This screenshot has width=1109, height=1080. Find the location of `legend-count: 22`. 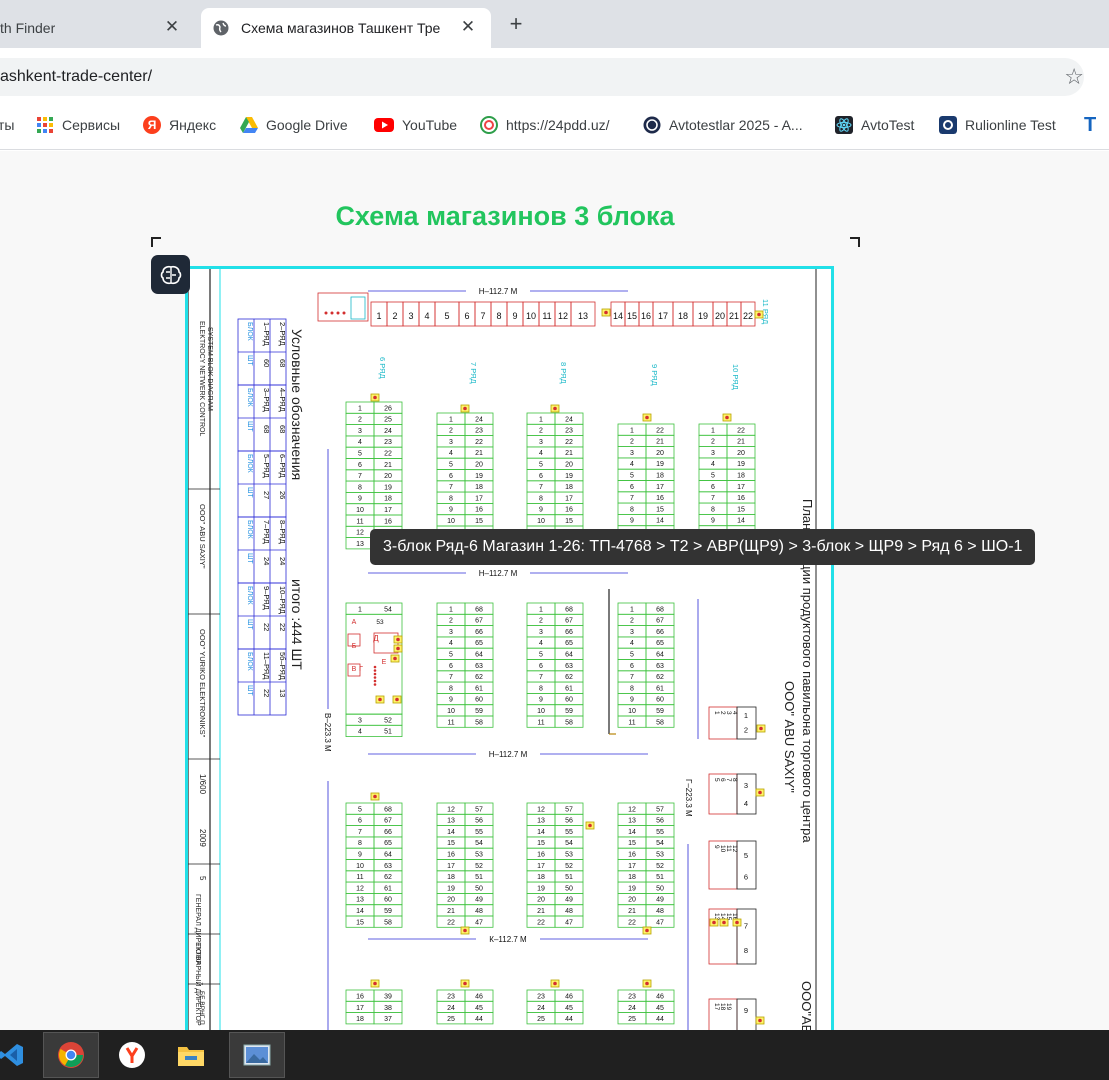

legend-count: 22 is located at coordinates (266, 627).